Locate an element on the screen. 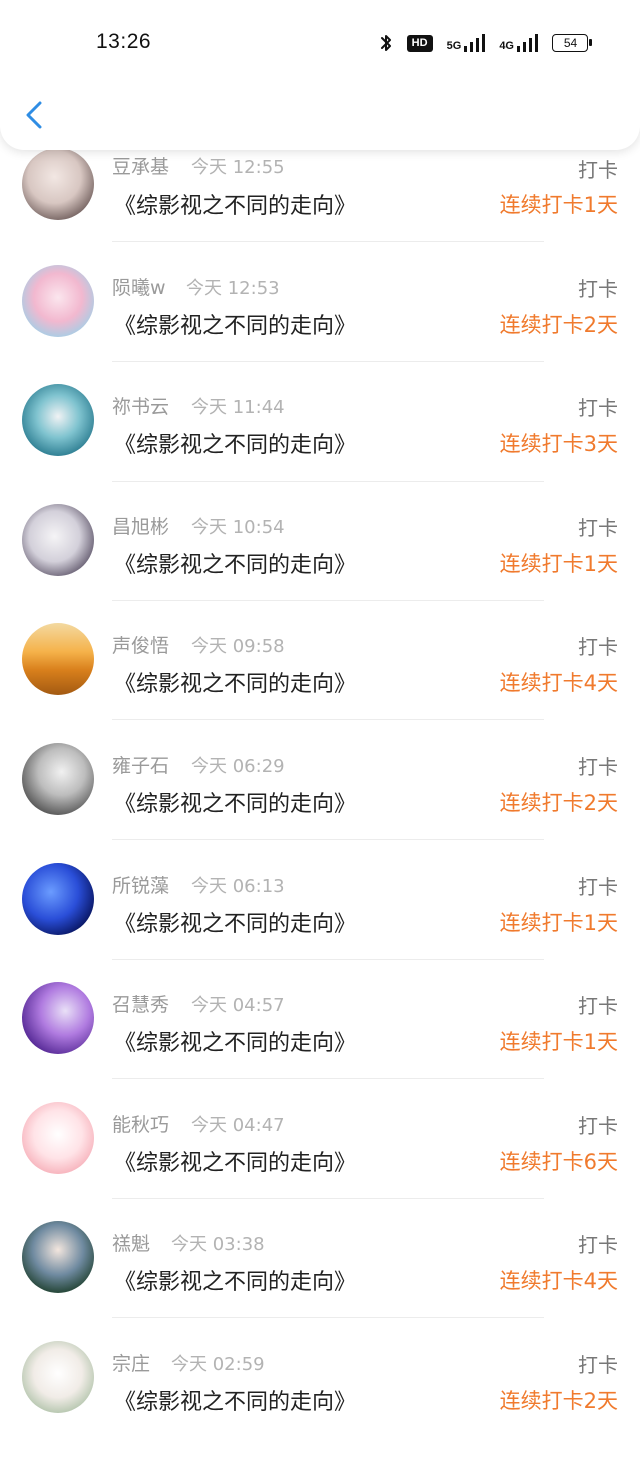  post-time: 今天 04:57 is located at coordinates (238, 1005).